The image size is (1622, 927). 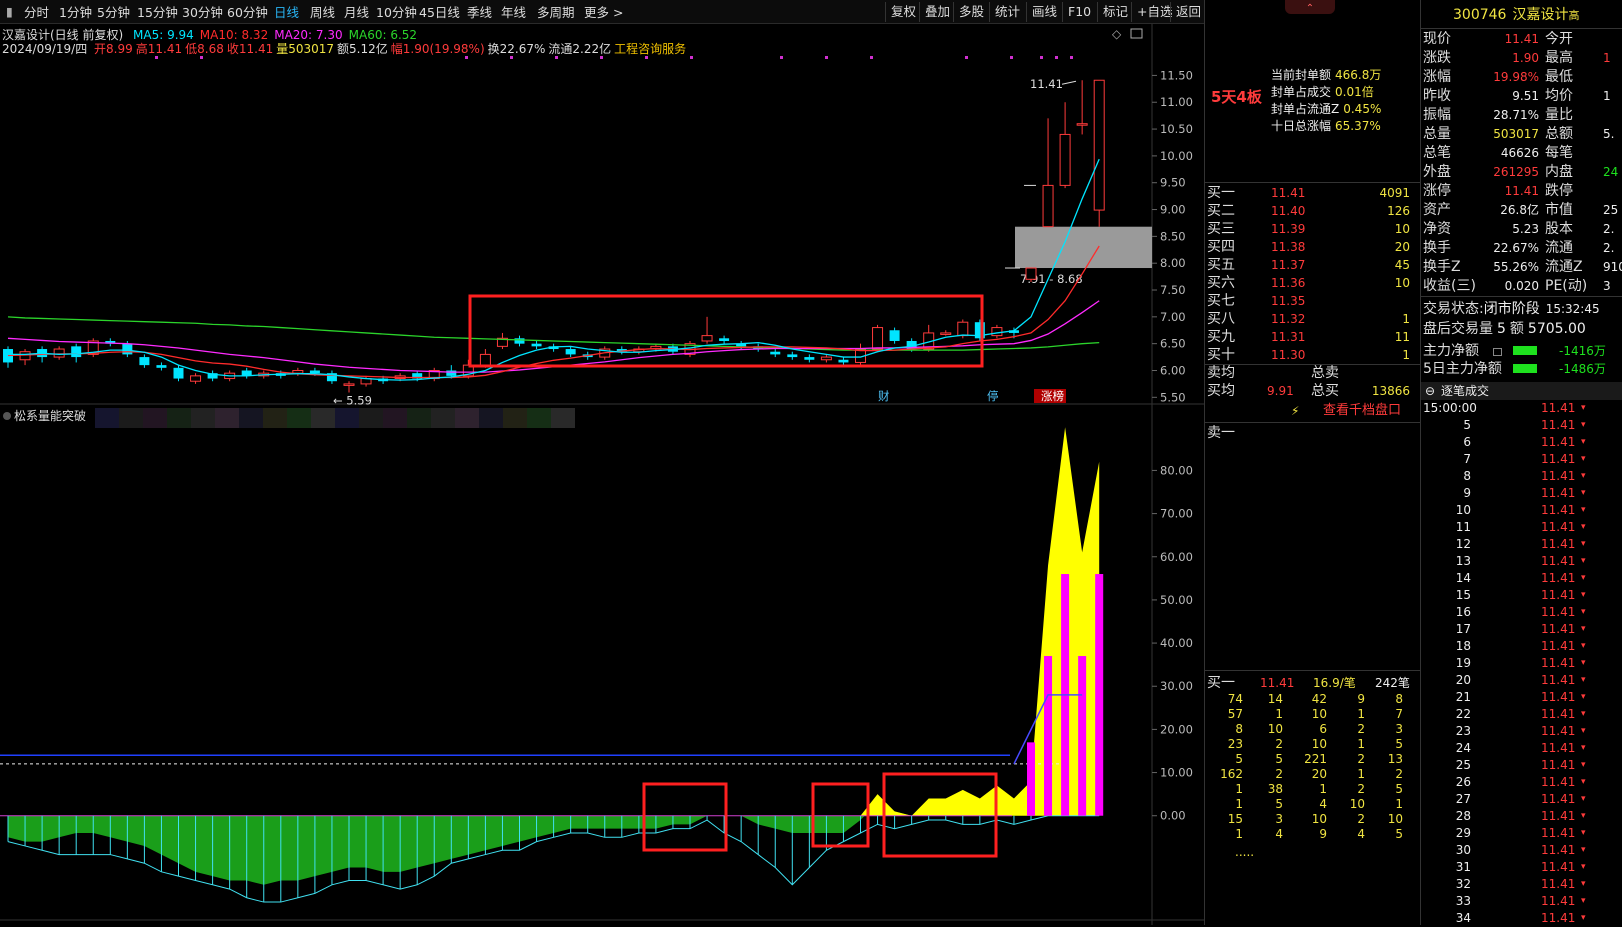 What do you see at coordinates (1463, 527) in the screenshot?
I see `tick-time: 11` at bounding box center [1463, 527].